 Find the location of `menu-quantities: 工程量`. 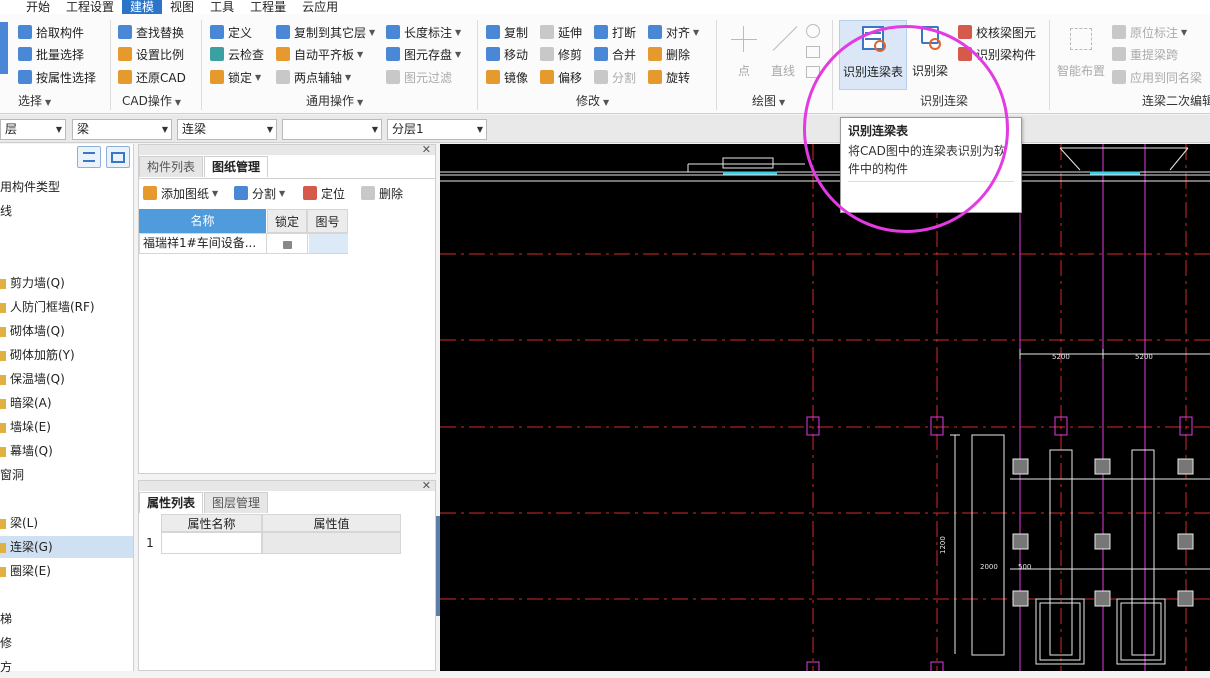

menu-quantities: 工程量 is located at coordinates (268, 7).